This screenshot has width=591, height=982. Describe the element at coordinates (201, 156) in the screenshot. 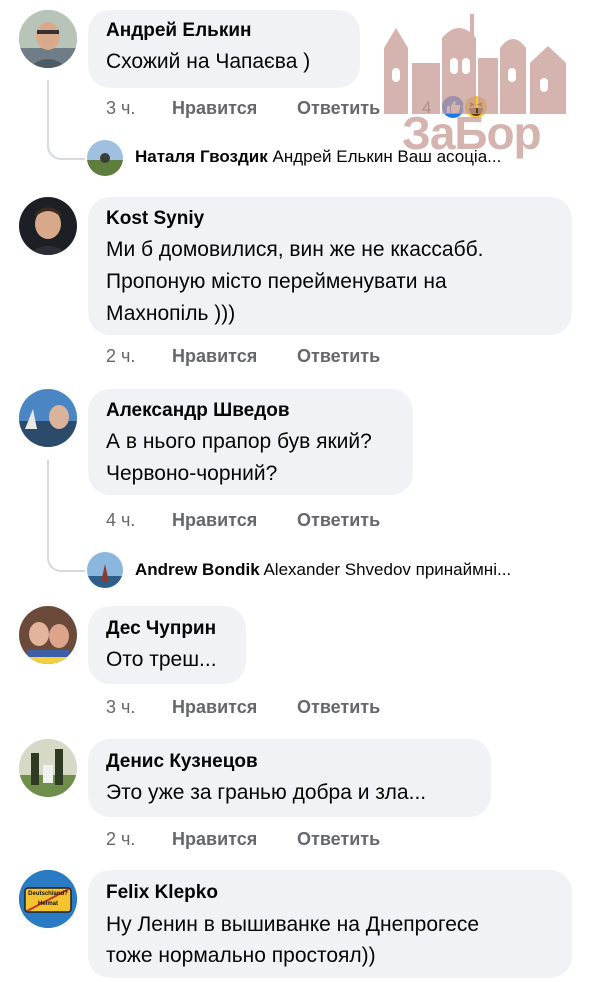

I see `reply-author: Наталя Гвоздик` at that location.